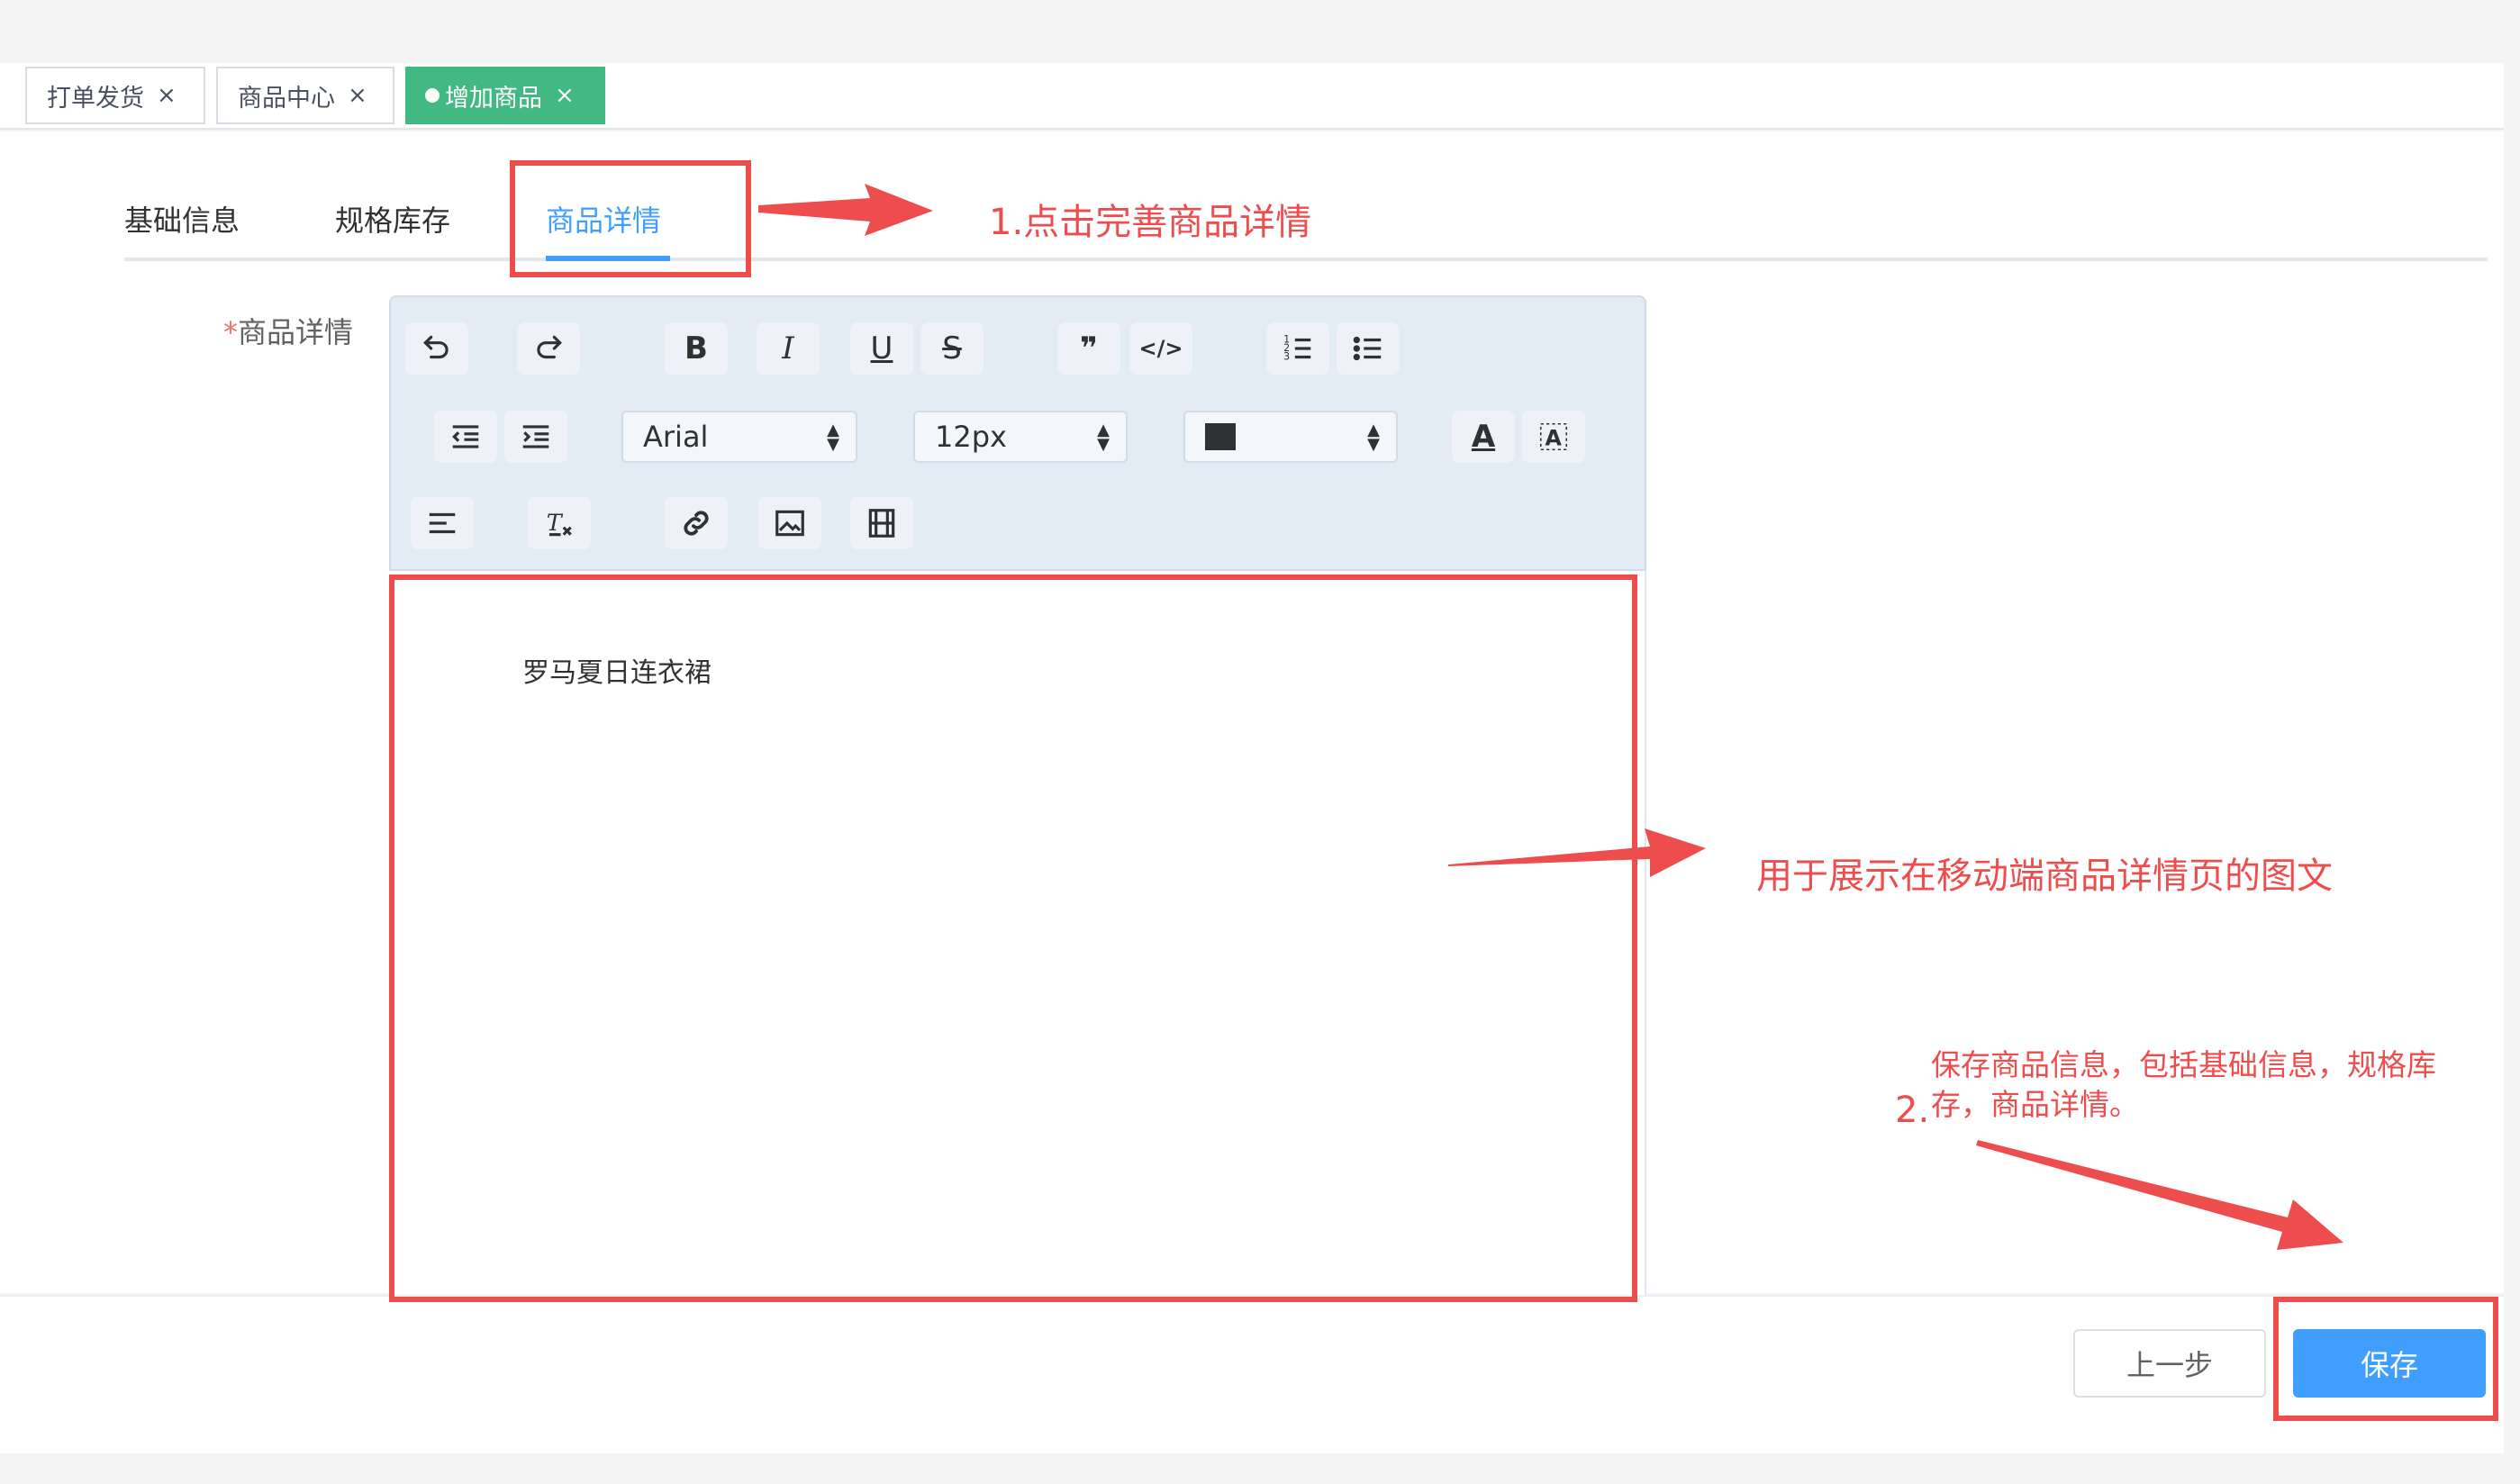 The image size is (2520, 1484). I want to click on annotation-editor-note: 用于展示在移动端商品详情页的图文, so click(2045, 876).